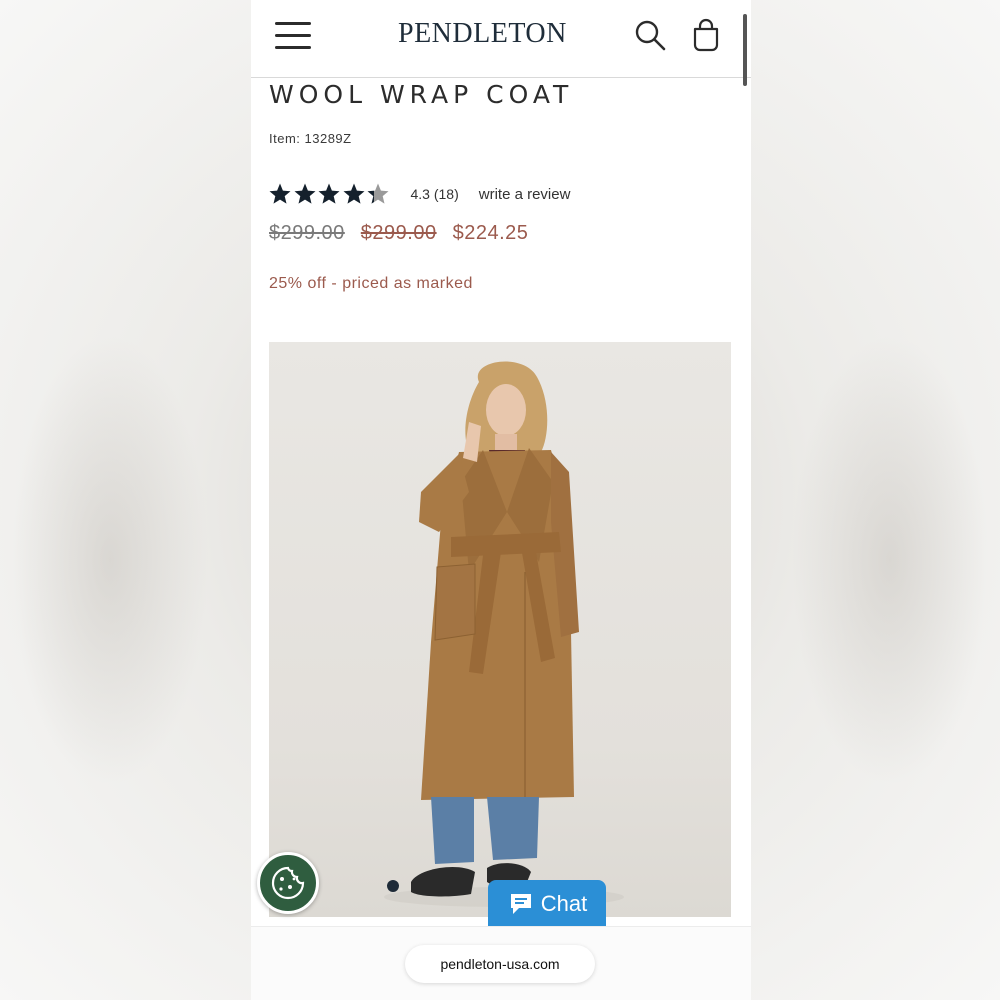  I want to click on star-rating, so click(329, 194).